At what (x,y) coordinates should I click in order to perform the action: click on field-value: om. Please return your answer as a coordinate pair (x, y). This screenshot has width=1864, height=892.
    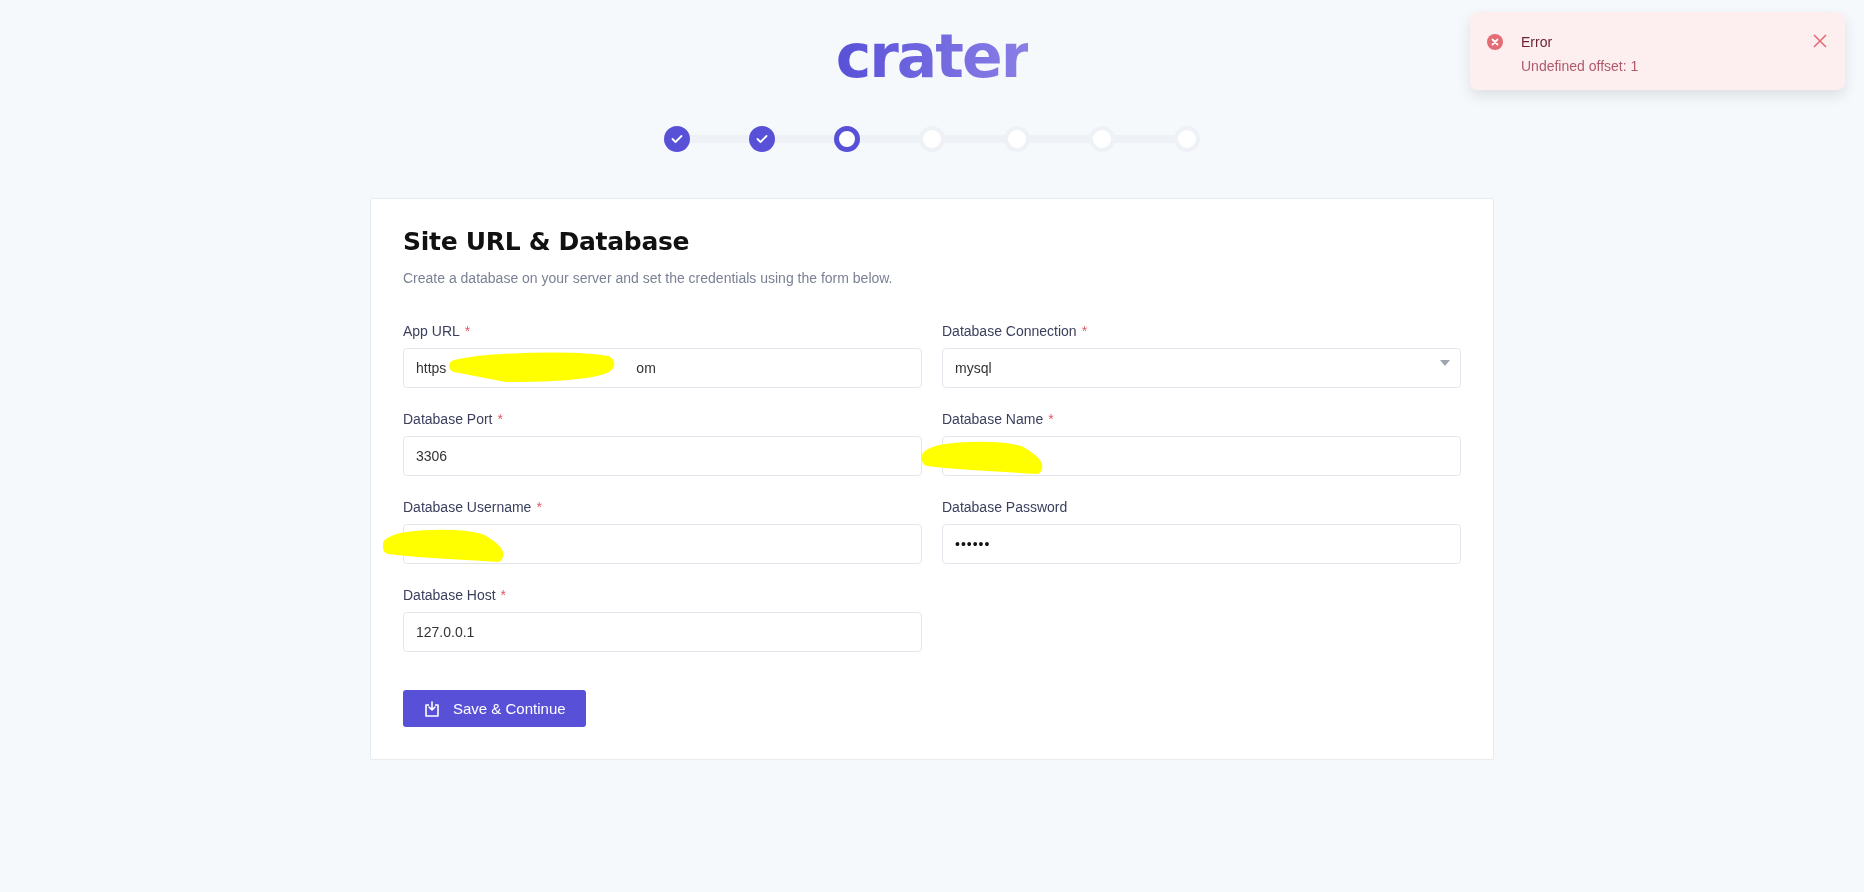
    Looking at the image, I should click on (646, 368).